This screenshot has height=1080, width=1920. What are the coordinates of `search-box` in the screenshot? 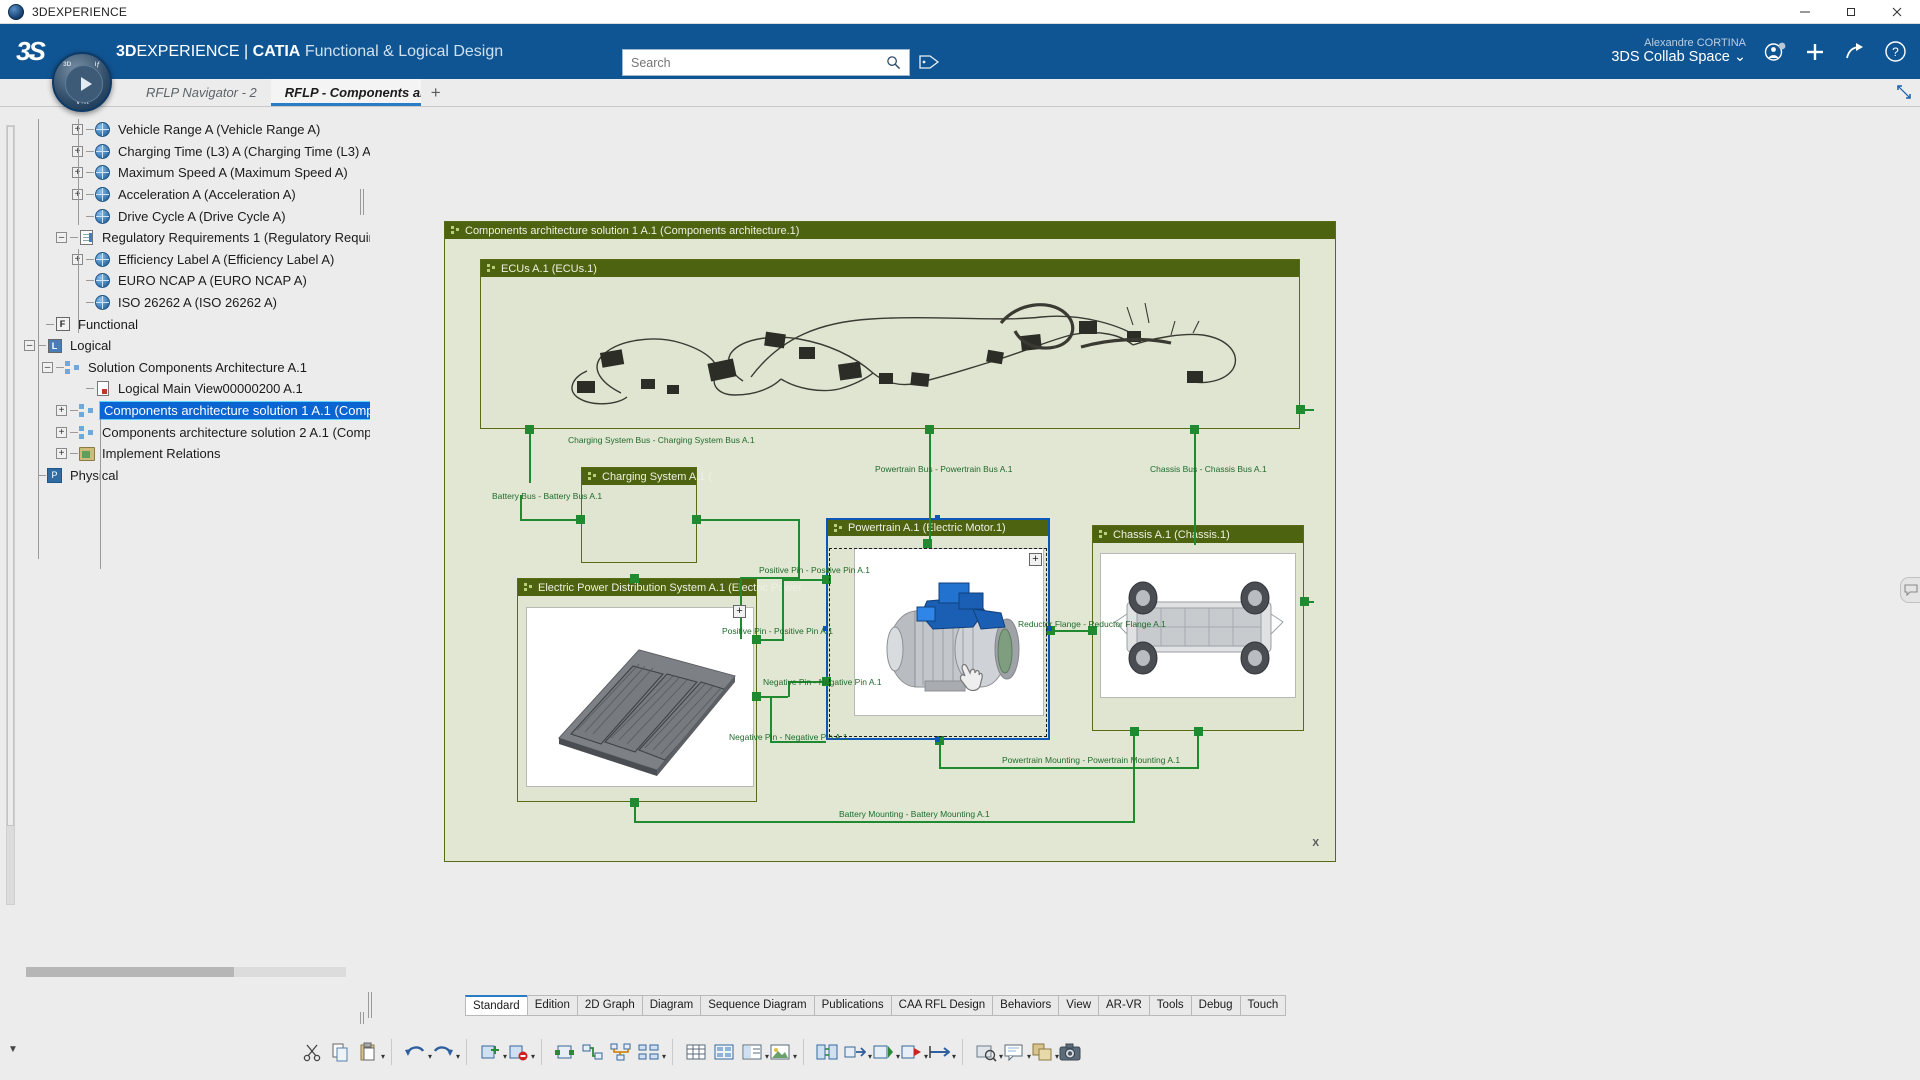 It's located at (766, 62).